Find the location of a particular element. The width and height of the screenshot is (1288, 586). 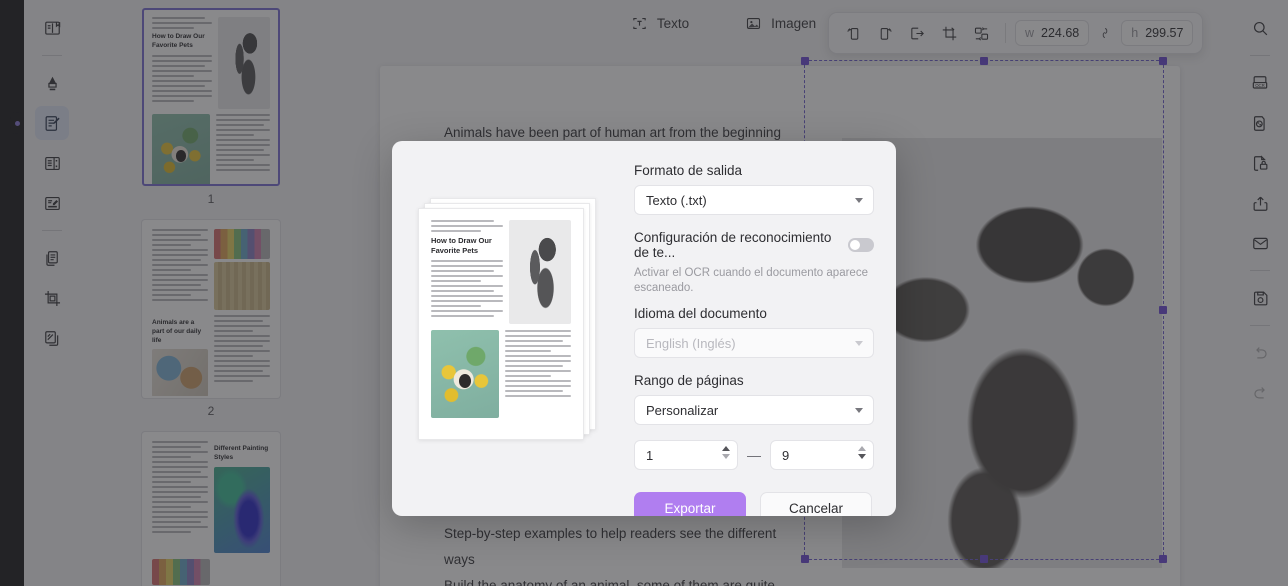

page-range-label: Rango de páginas is located at coordinates (689, 380).